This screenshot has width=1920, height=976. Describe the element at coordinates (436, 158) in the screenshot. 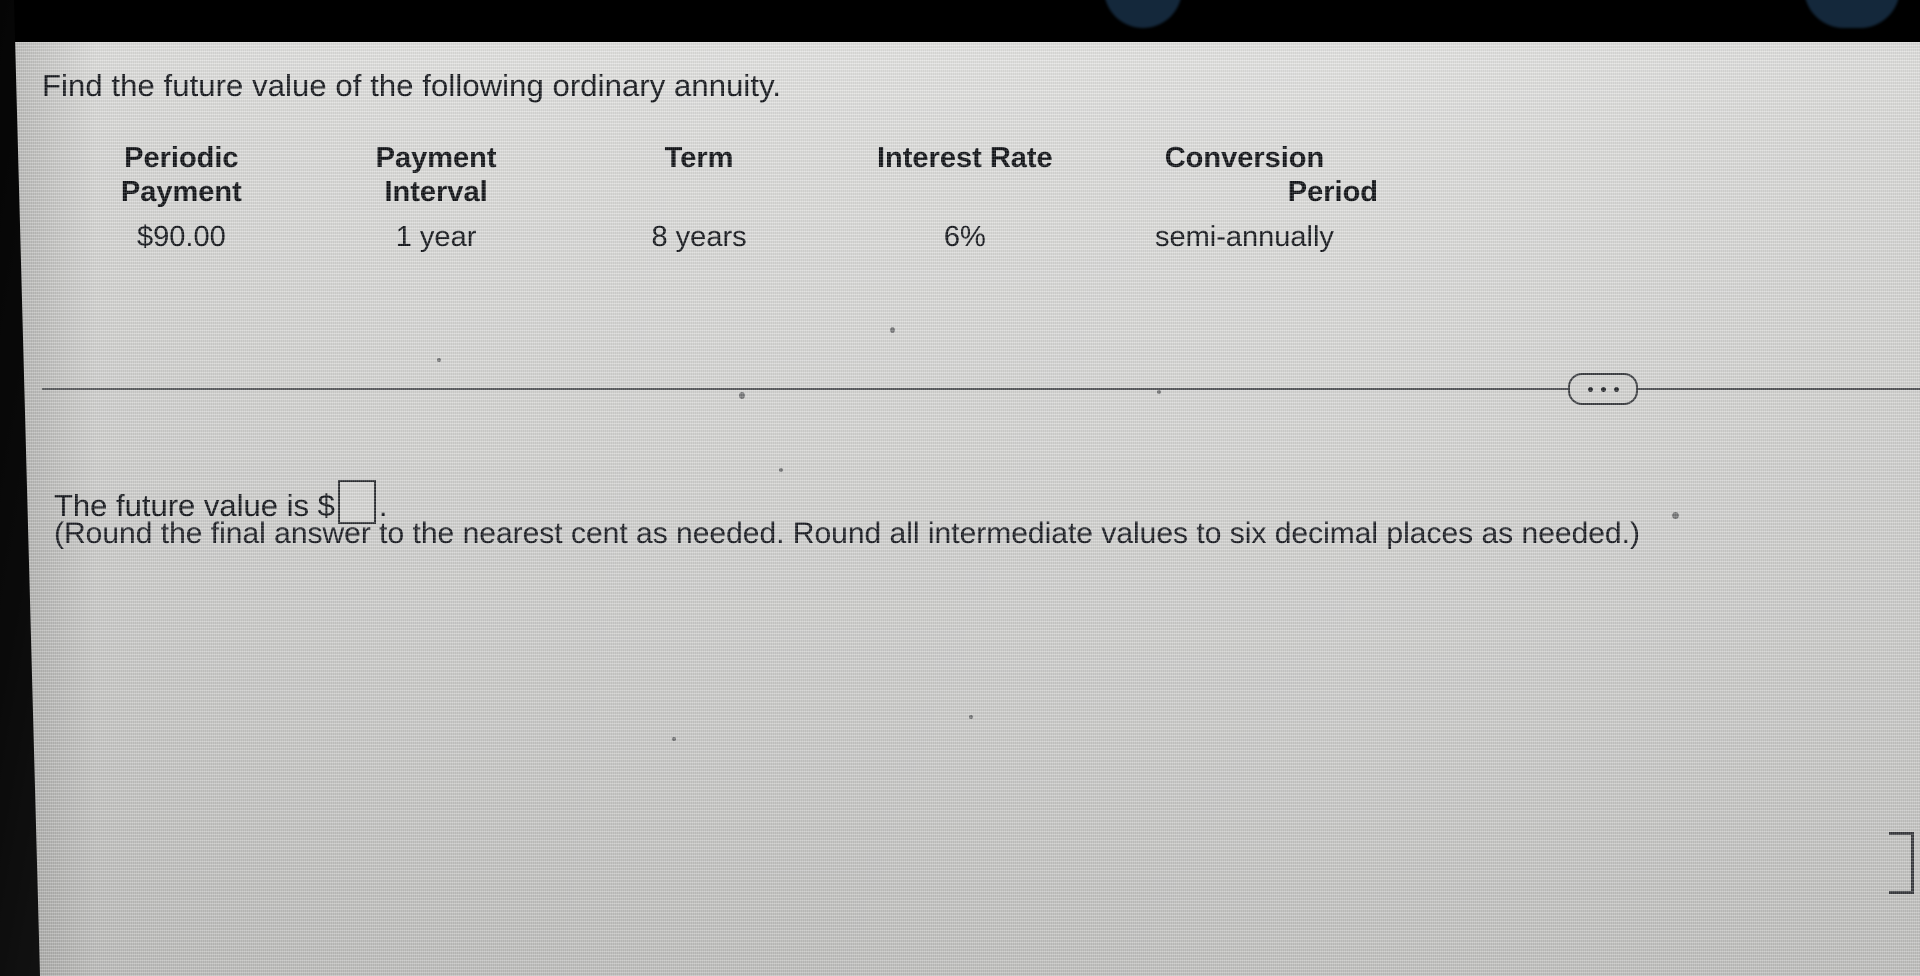

I see `column-header-line1: Payment` at that location.